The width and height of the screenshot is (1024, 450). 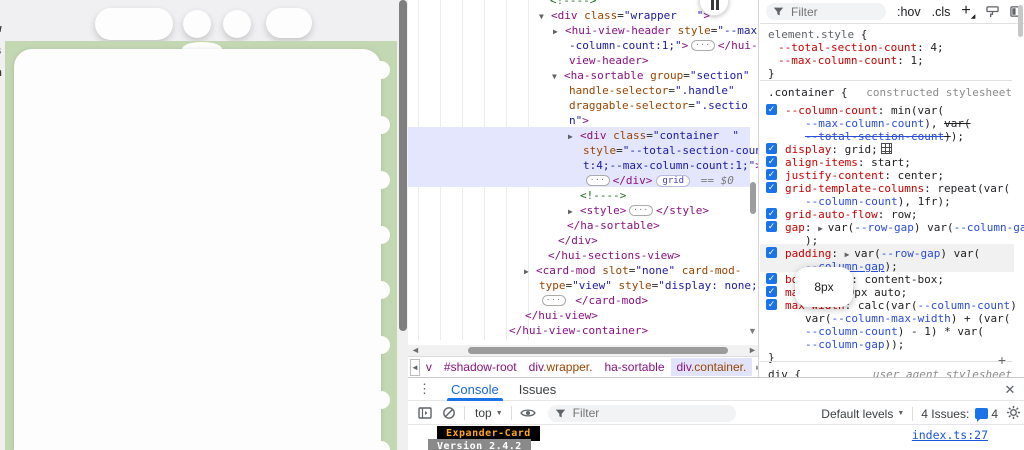 What do you see at coordinates (711, 367) in the screenshot?
I see `breadcrumb-item: div.container.` at bounding box center [711, 367].